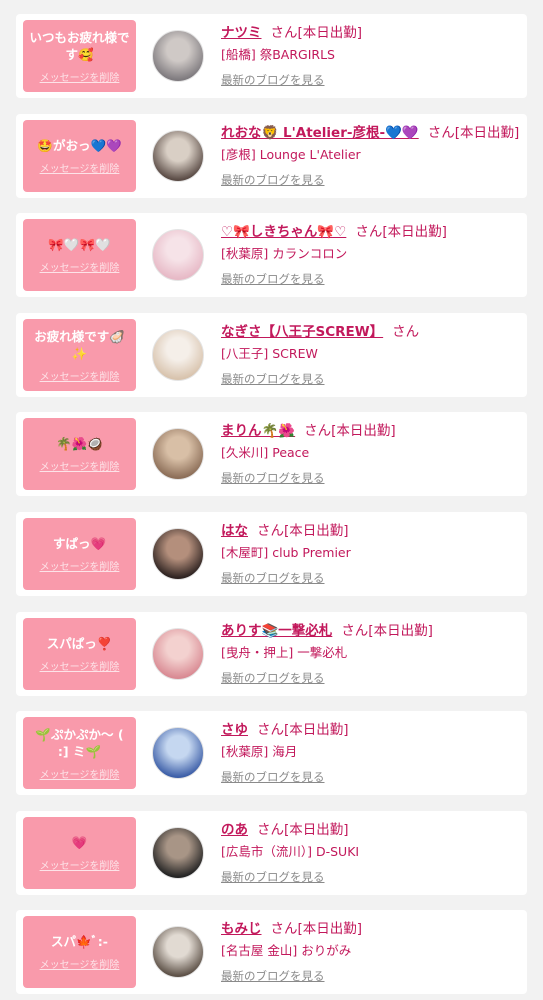 This screenshot has height=1000, width=543. I want to click on shop-label: [船橋] 祭BARGIRLS, so click(278, 54).